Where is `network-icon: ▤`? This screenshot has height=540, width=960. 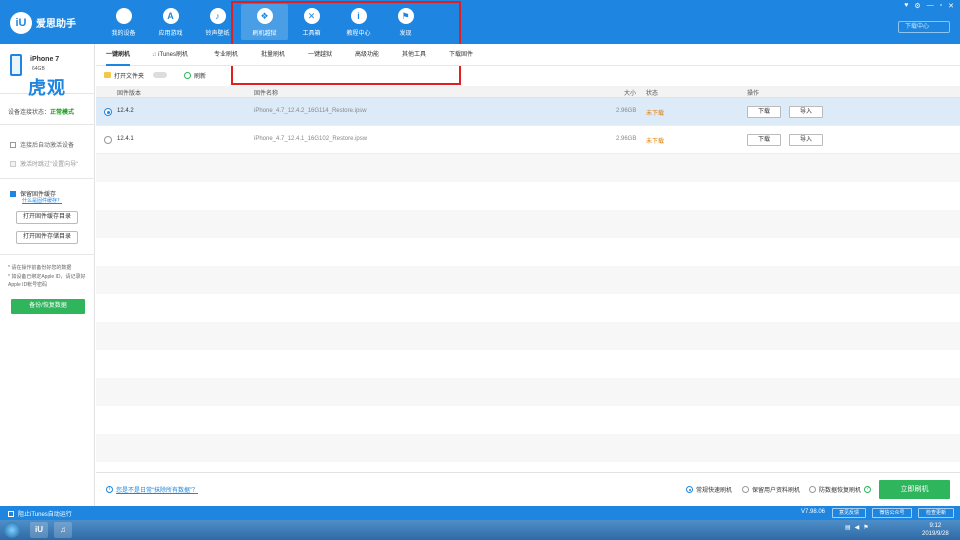 network-icon: ▤ is located at coordinates (848, 527).